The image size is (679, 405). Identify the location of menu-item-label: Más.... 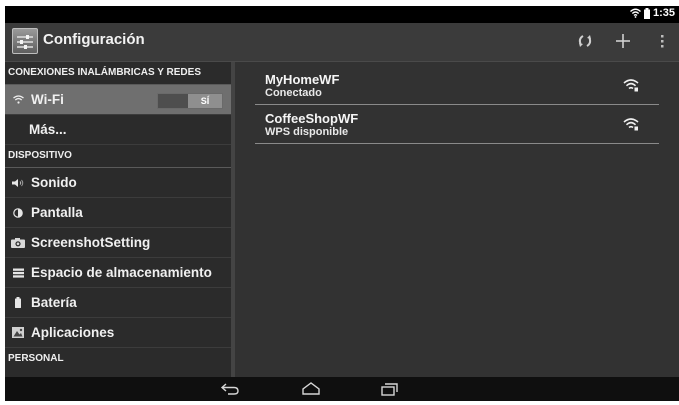
(48, 129).